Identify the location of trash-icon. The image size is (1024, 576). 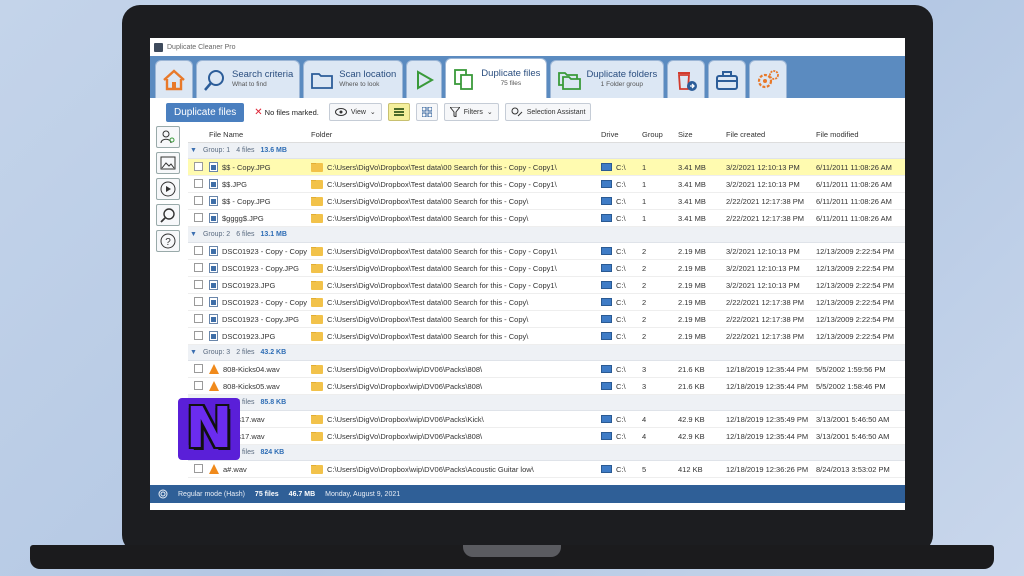
(688, 81).